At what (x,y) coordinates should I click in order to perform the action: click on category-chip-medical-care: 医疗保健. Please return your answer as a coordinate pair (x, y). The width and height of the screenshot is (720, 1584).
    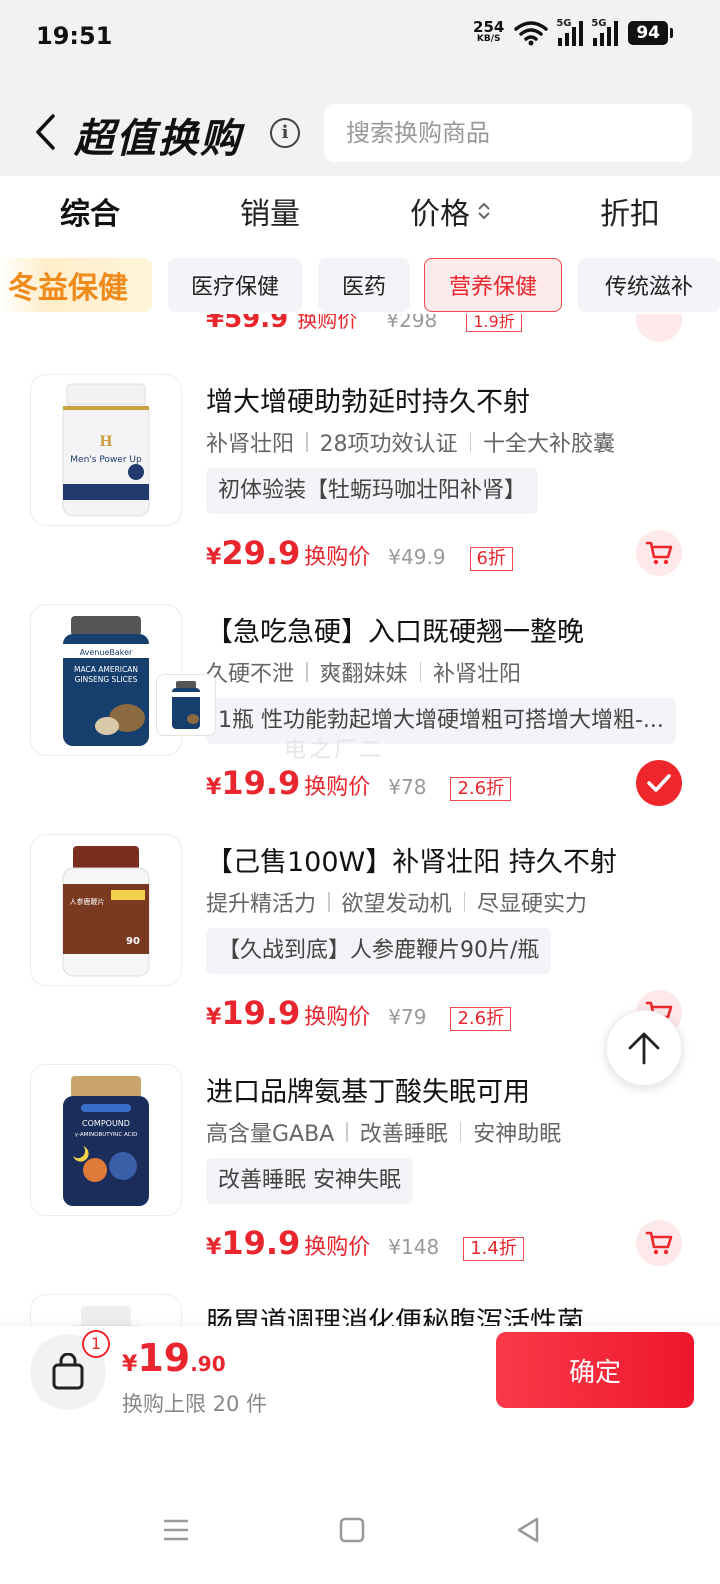
    Looking at the image, I should click on (235, 285).